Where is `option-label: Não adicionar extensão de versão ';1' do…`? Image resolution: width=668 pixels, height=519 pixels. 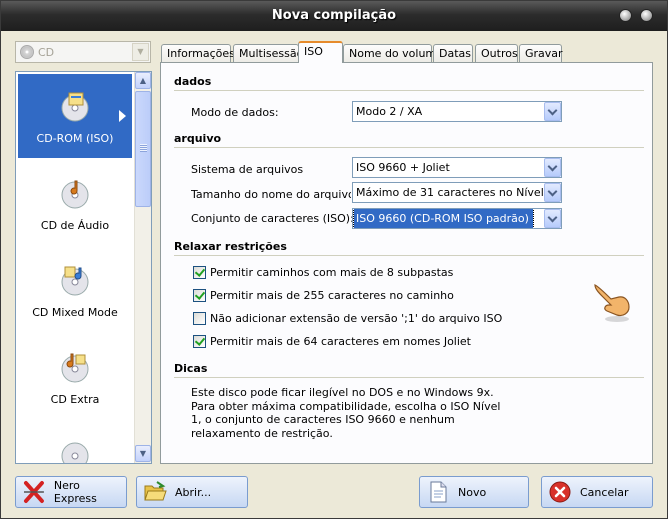
option-label: Não adicionar extensão de versão ';1' do… is located at coordinates (356, 318).